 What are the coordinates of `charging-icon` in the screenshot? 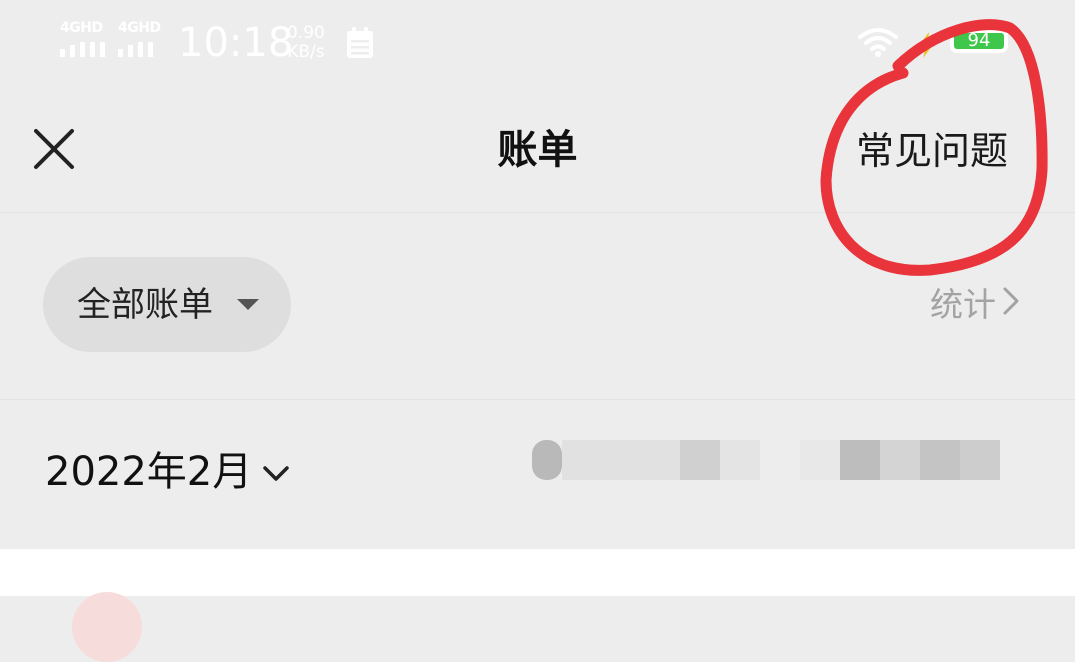 It's located at (927, 45).